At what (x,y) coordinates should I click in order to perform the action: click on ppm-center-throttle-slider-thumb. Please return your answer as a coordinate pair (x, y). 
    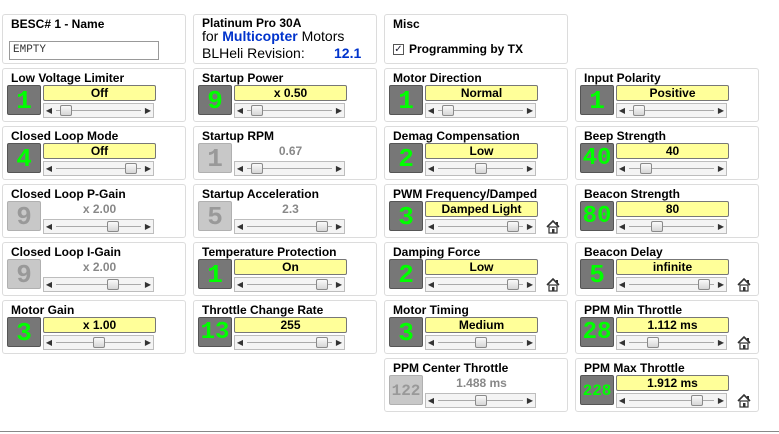
    Looking at the image, I should click on (481, 400).